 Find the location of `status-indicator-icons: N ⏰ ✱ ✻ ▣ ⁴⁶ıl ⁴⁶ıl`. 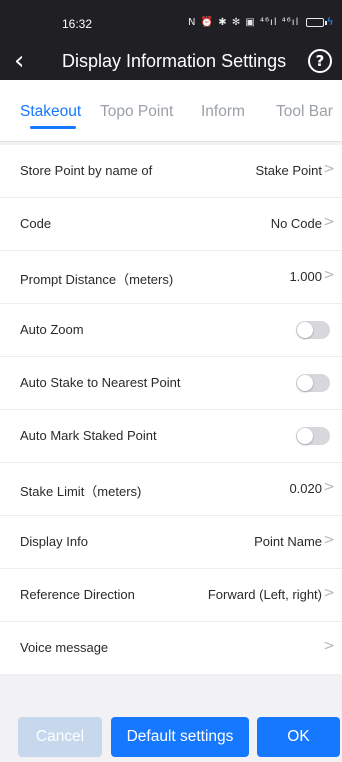

status-indicator-icons: N ⏰ ✱ ✻ ▣ ⁴⁶ıl ⁴⁶ıl is located at coordinates (244, 22).